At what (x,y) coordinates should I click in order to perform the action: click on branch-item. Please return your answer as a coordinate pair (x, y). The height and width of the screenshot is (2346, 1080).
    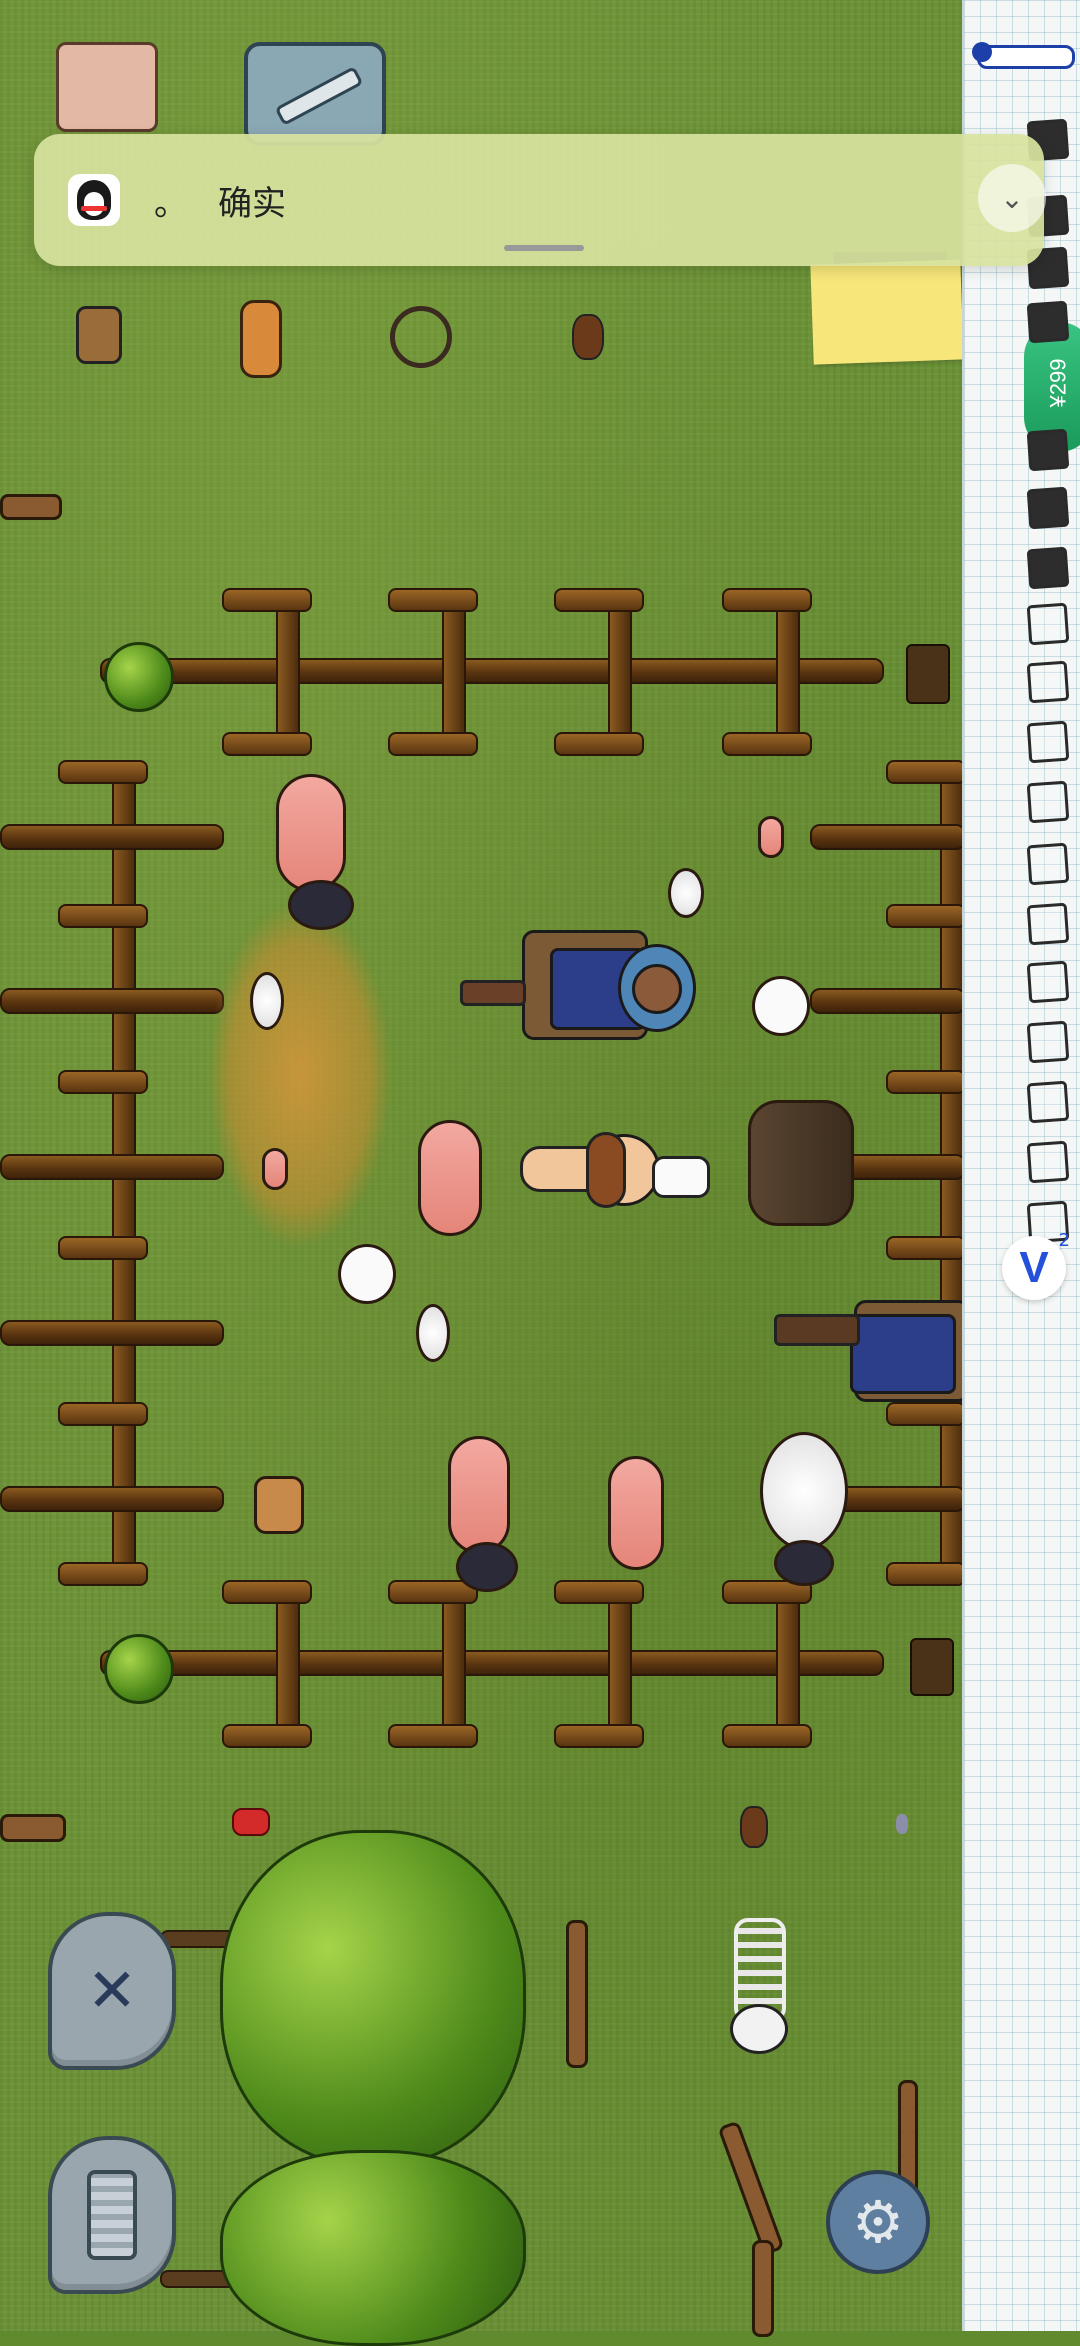
    Looking at the image, I should click on (31, 507).